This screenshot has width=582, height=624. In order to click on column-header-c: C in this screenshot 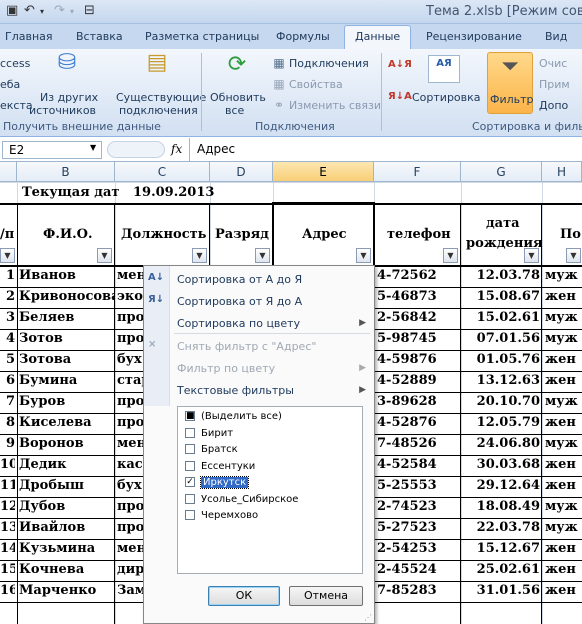, I will do `click(162, 172)`.